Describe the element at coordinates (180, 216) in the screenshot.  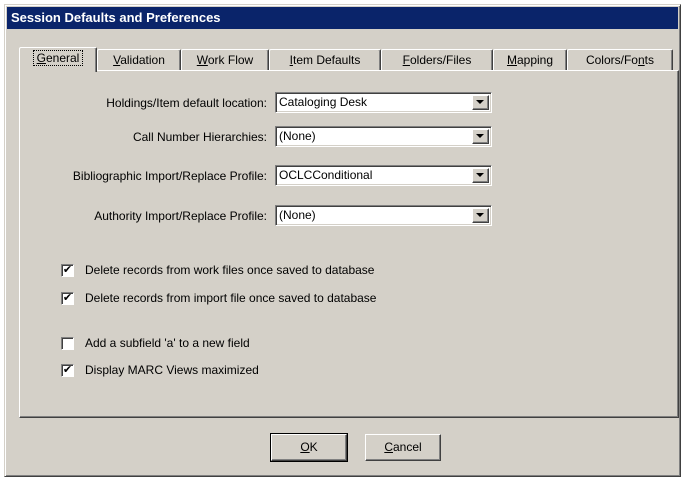
I see `authority-import-profile-label: Authority Import/Replace Profile:` at that location.